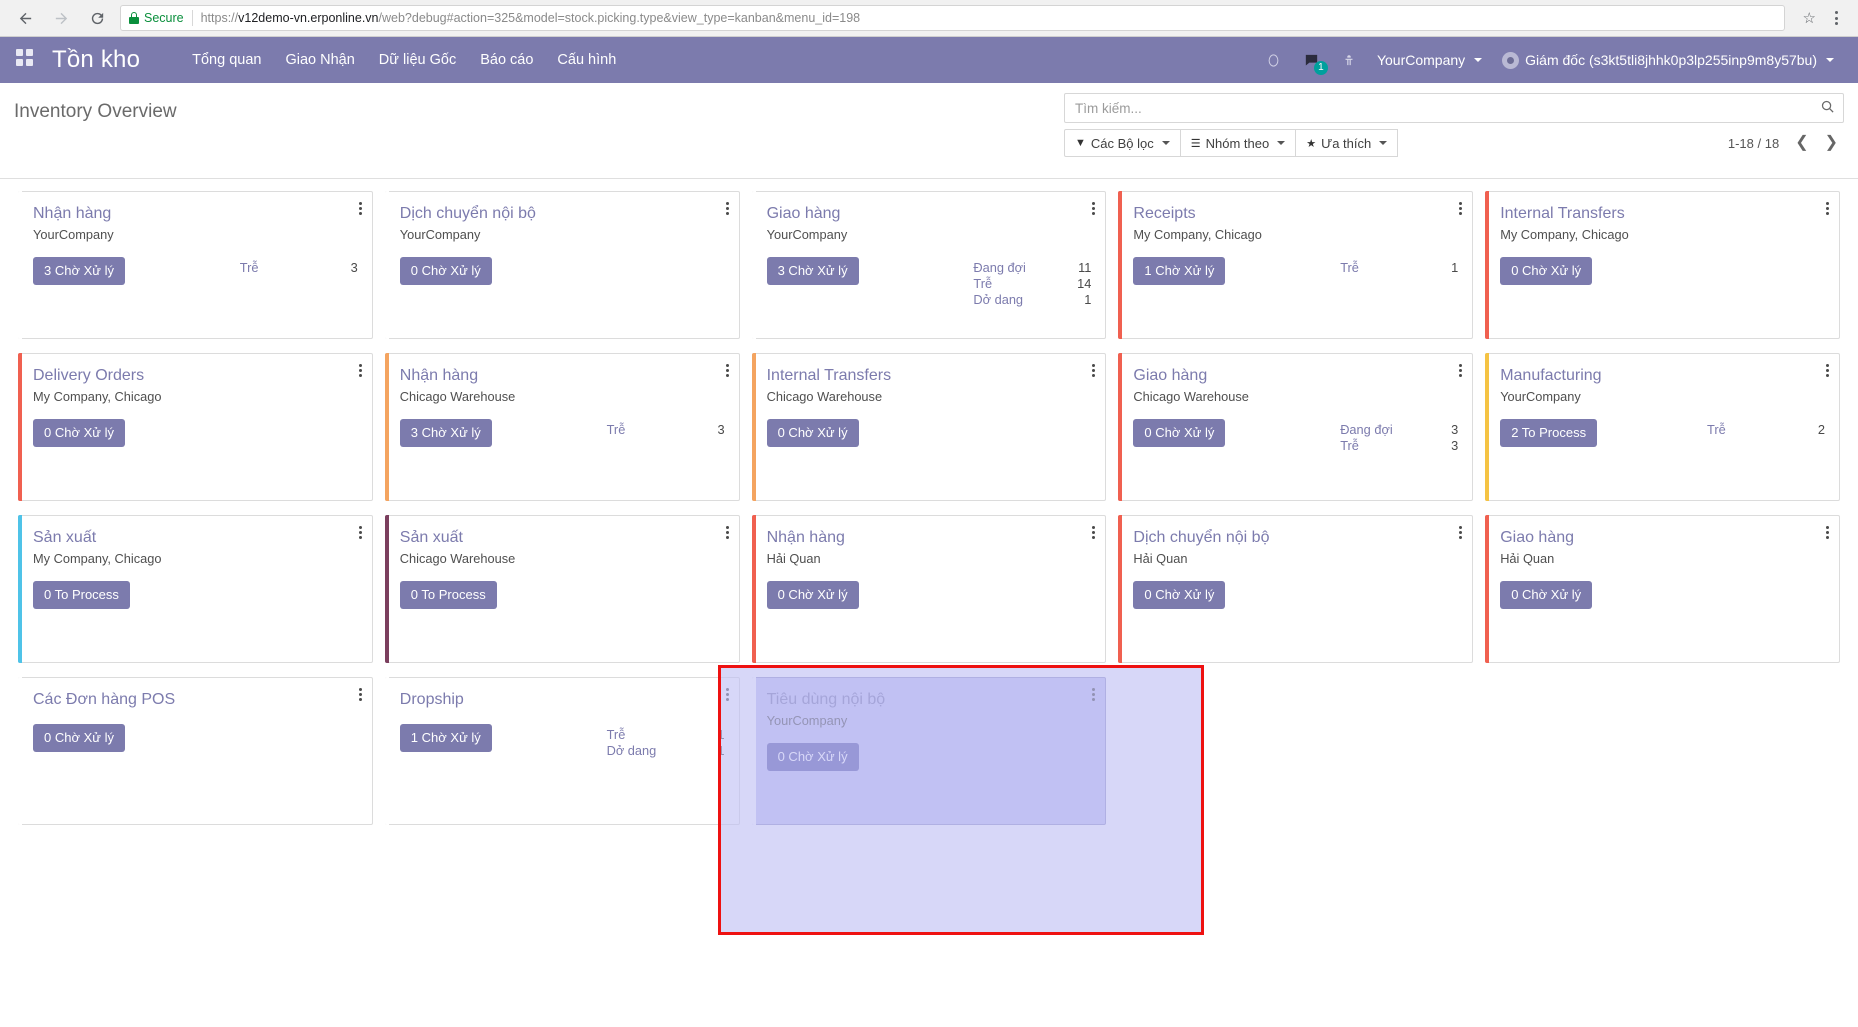 This screenshot has height=1027, width=1858. I want to click on kanban-card-body: Tiêu dùng nội bộ YourCompany 0 Chờ Xử lý, so click(929, 751).